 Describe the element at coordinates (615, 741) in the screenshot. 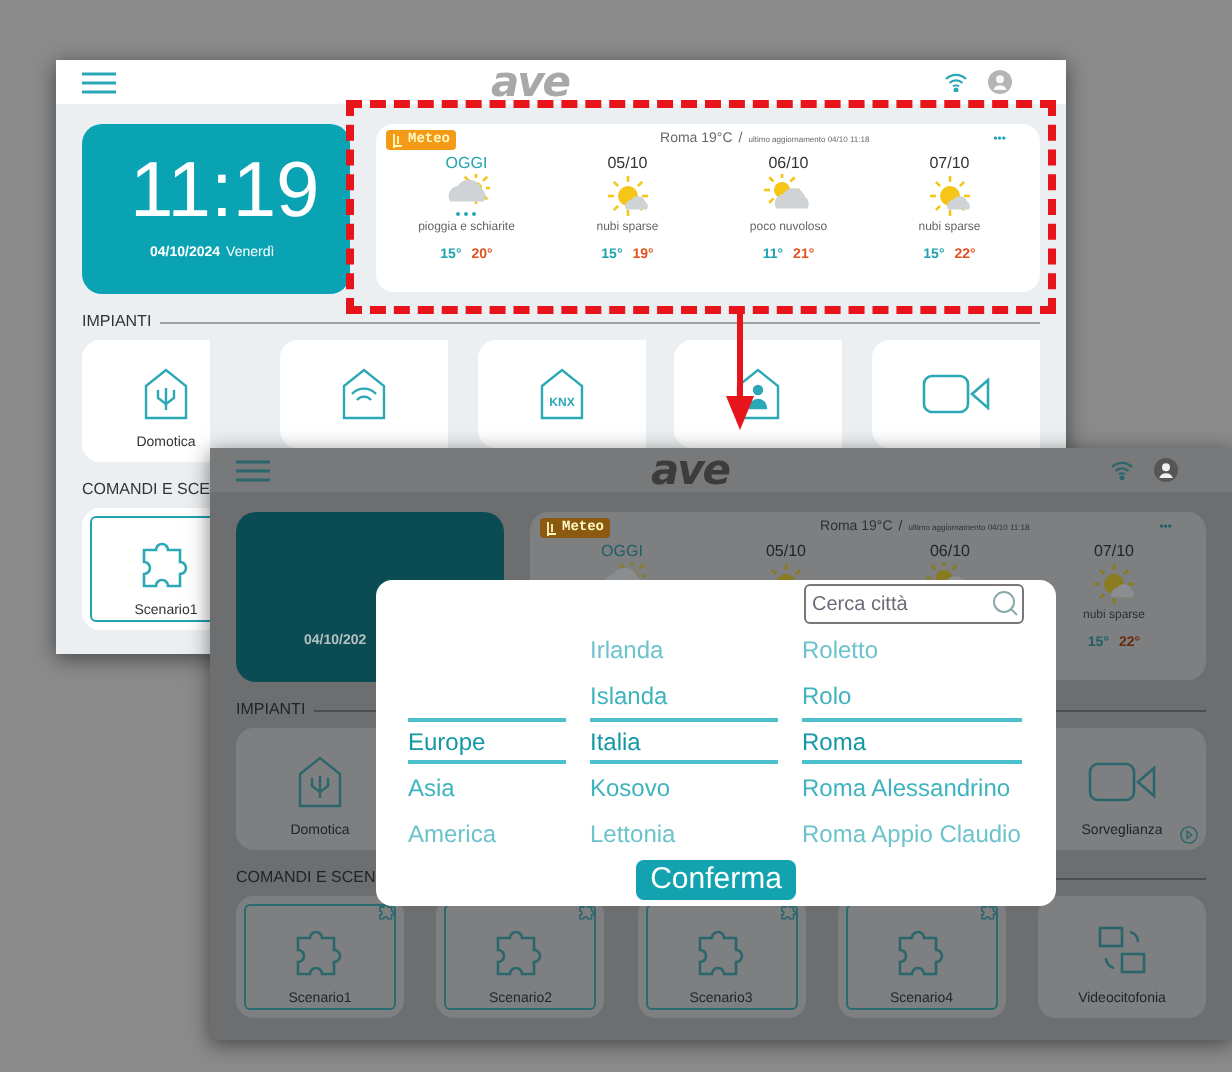

I see `picker-option: Italia` at that location.